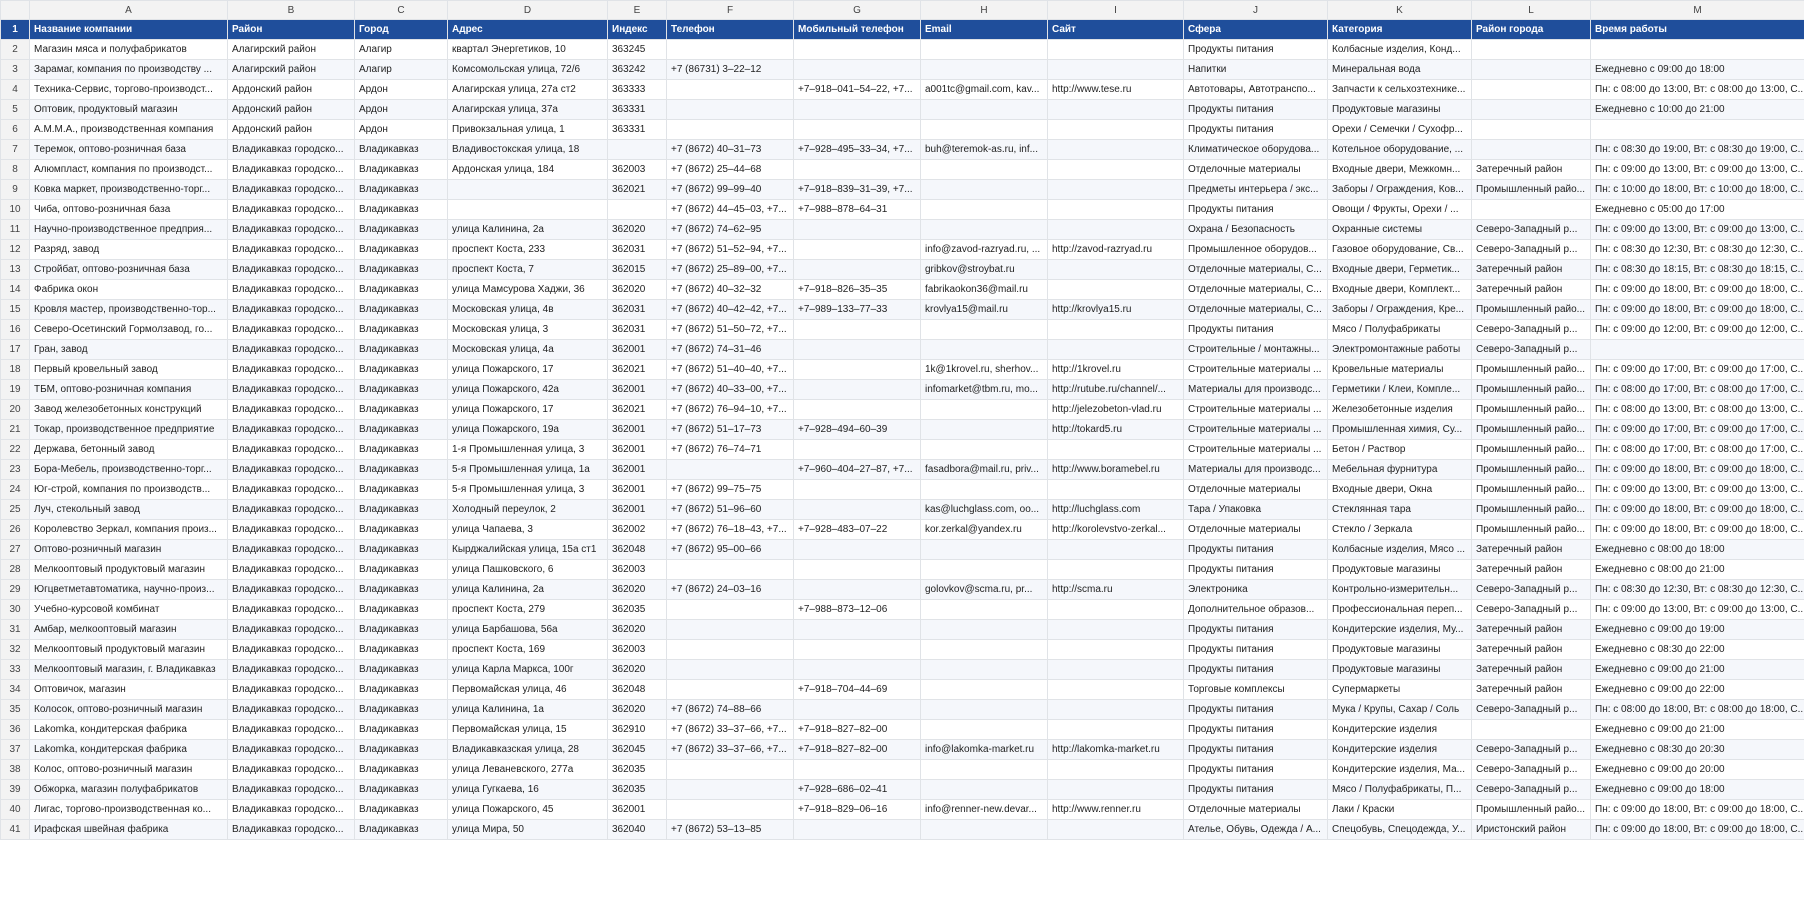 The height and width of the screenshot is (902, 1804). I want to click on district-cell: Ардонский район, so click(291, 129).